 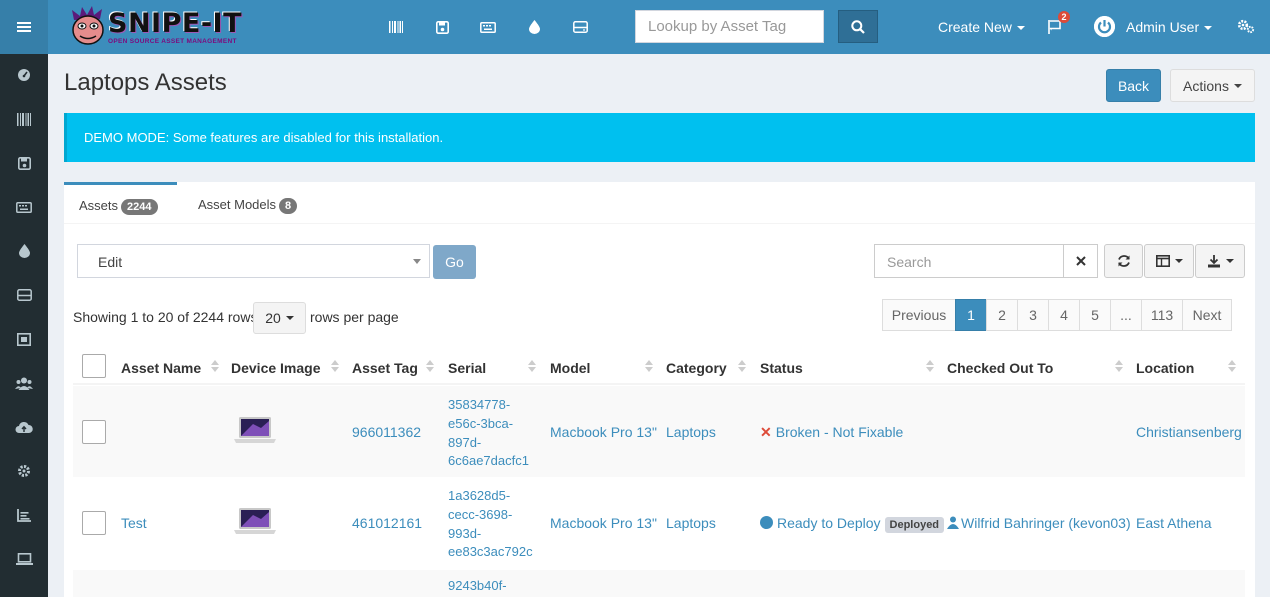 I want to click on search-icon, so click(x=858, y=26).